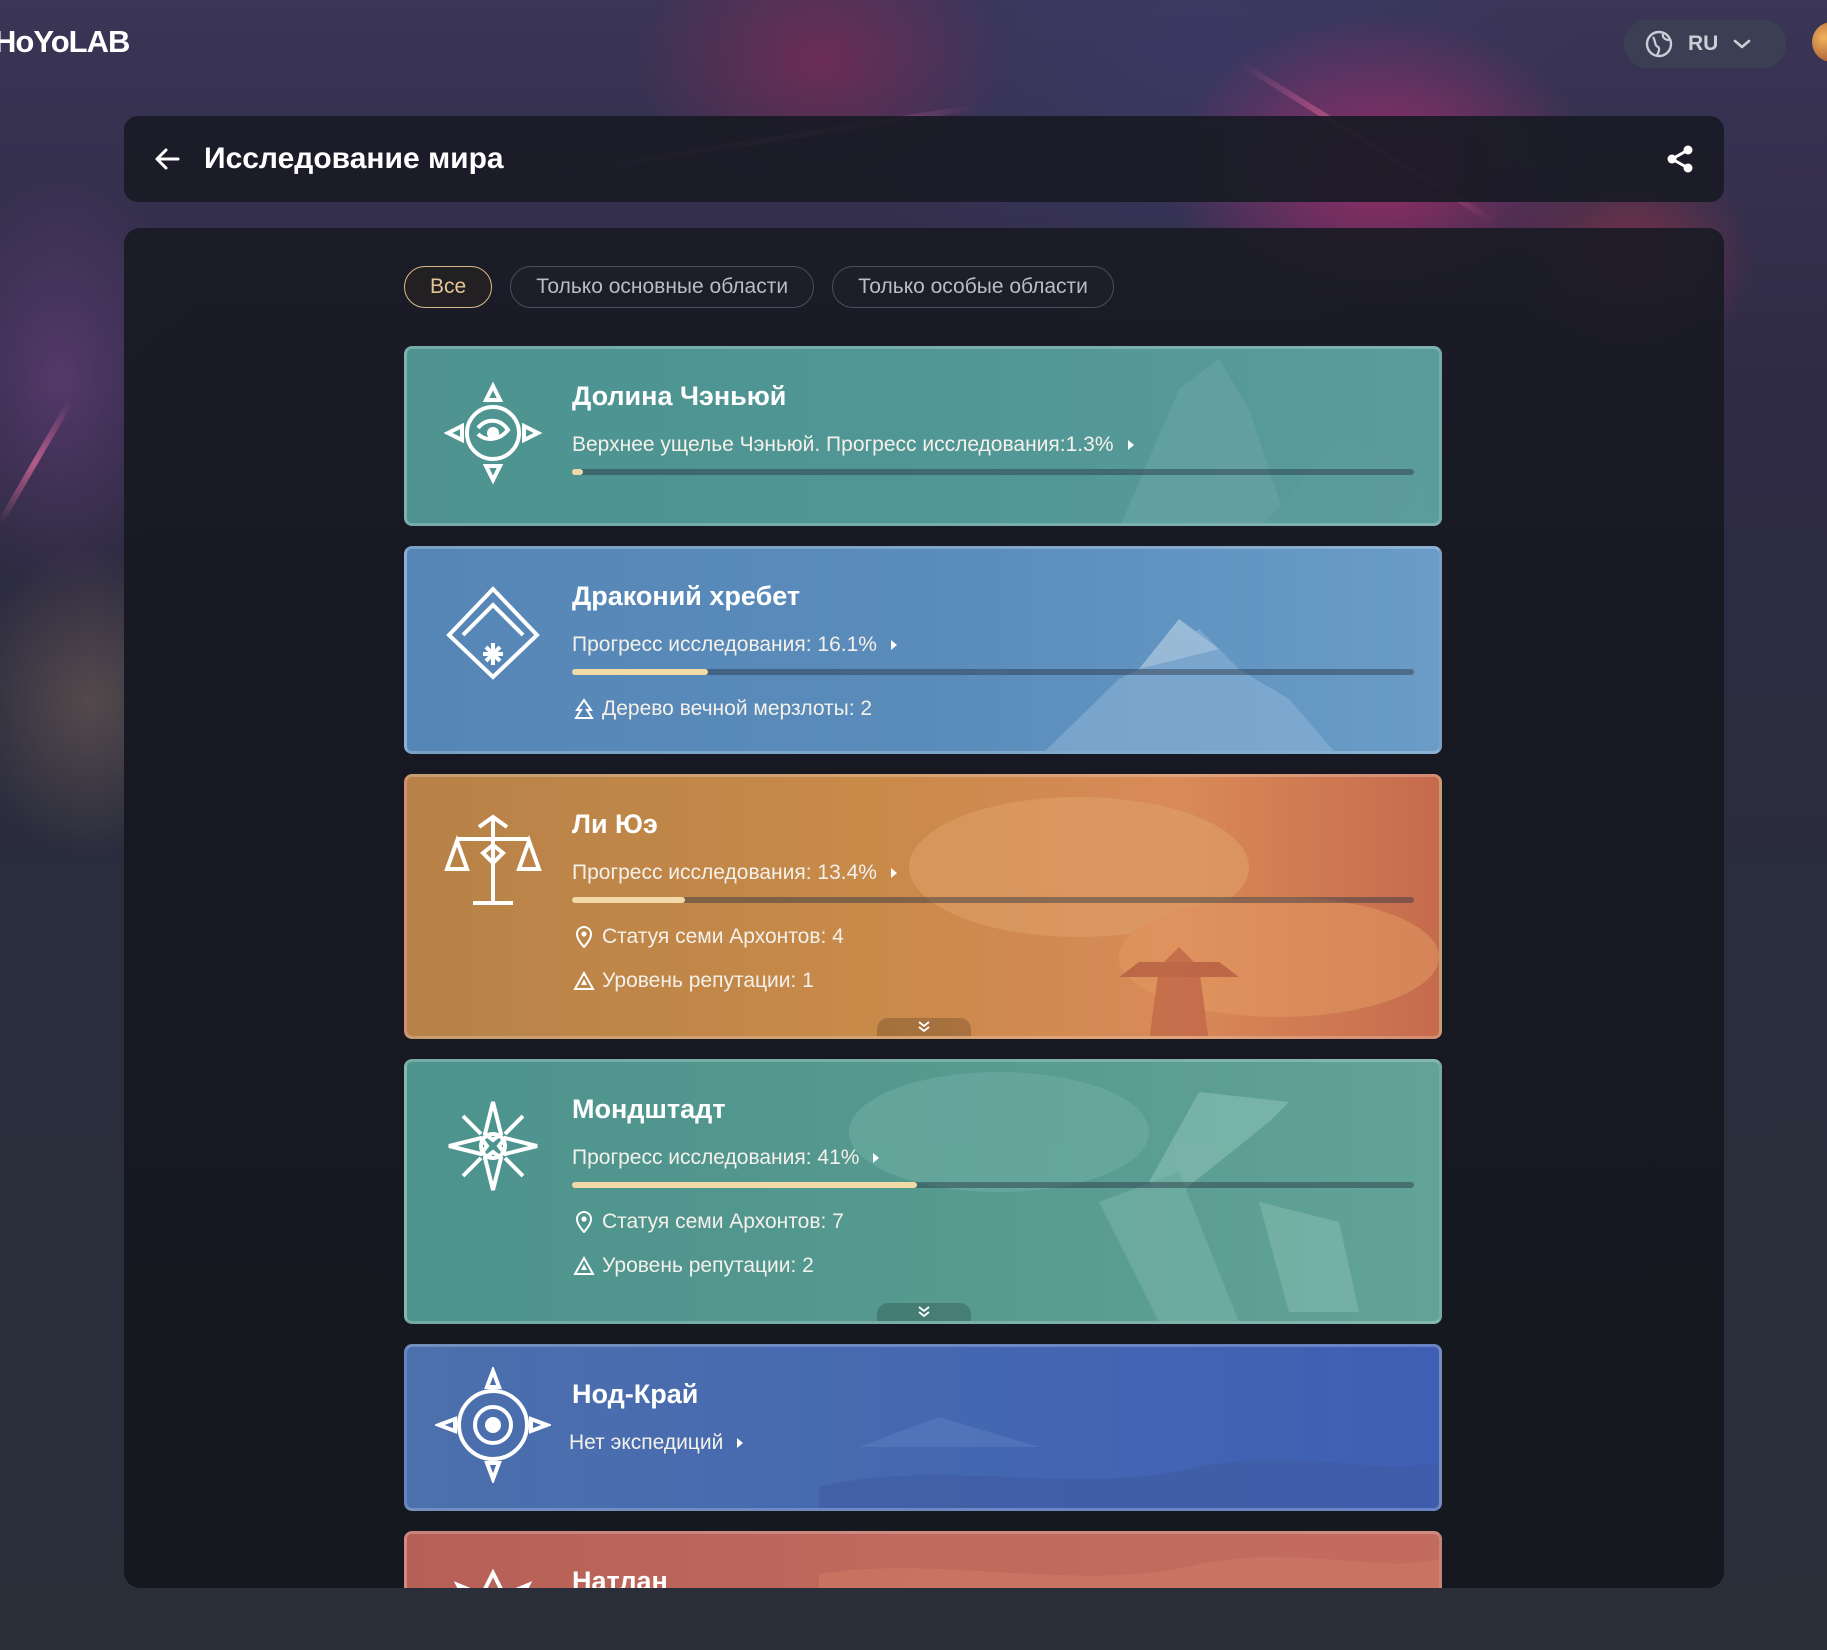  I want to click on dragonspine-emblem-icon, so click(493, 633).